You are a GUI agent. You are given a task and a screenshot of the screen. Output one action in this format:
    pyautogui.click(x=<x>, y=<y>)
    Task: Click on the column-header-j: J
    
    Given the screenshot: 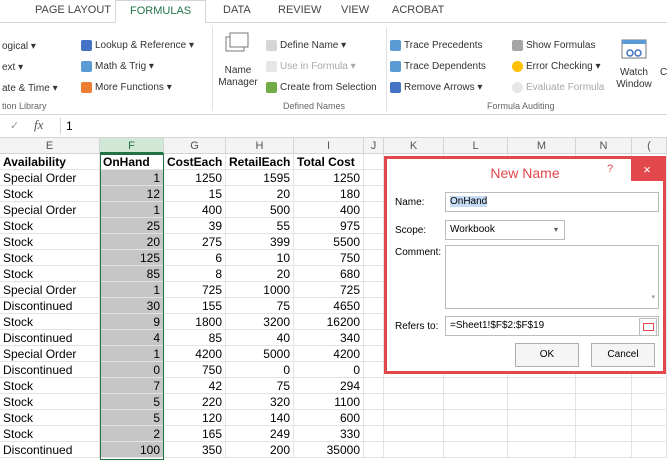 What is the action you would take?
    pyautogui.click(x=374, y=146)
    